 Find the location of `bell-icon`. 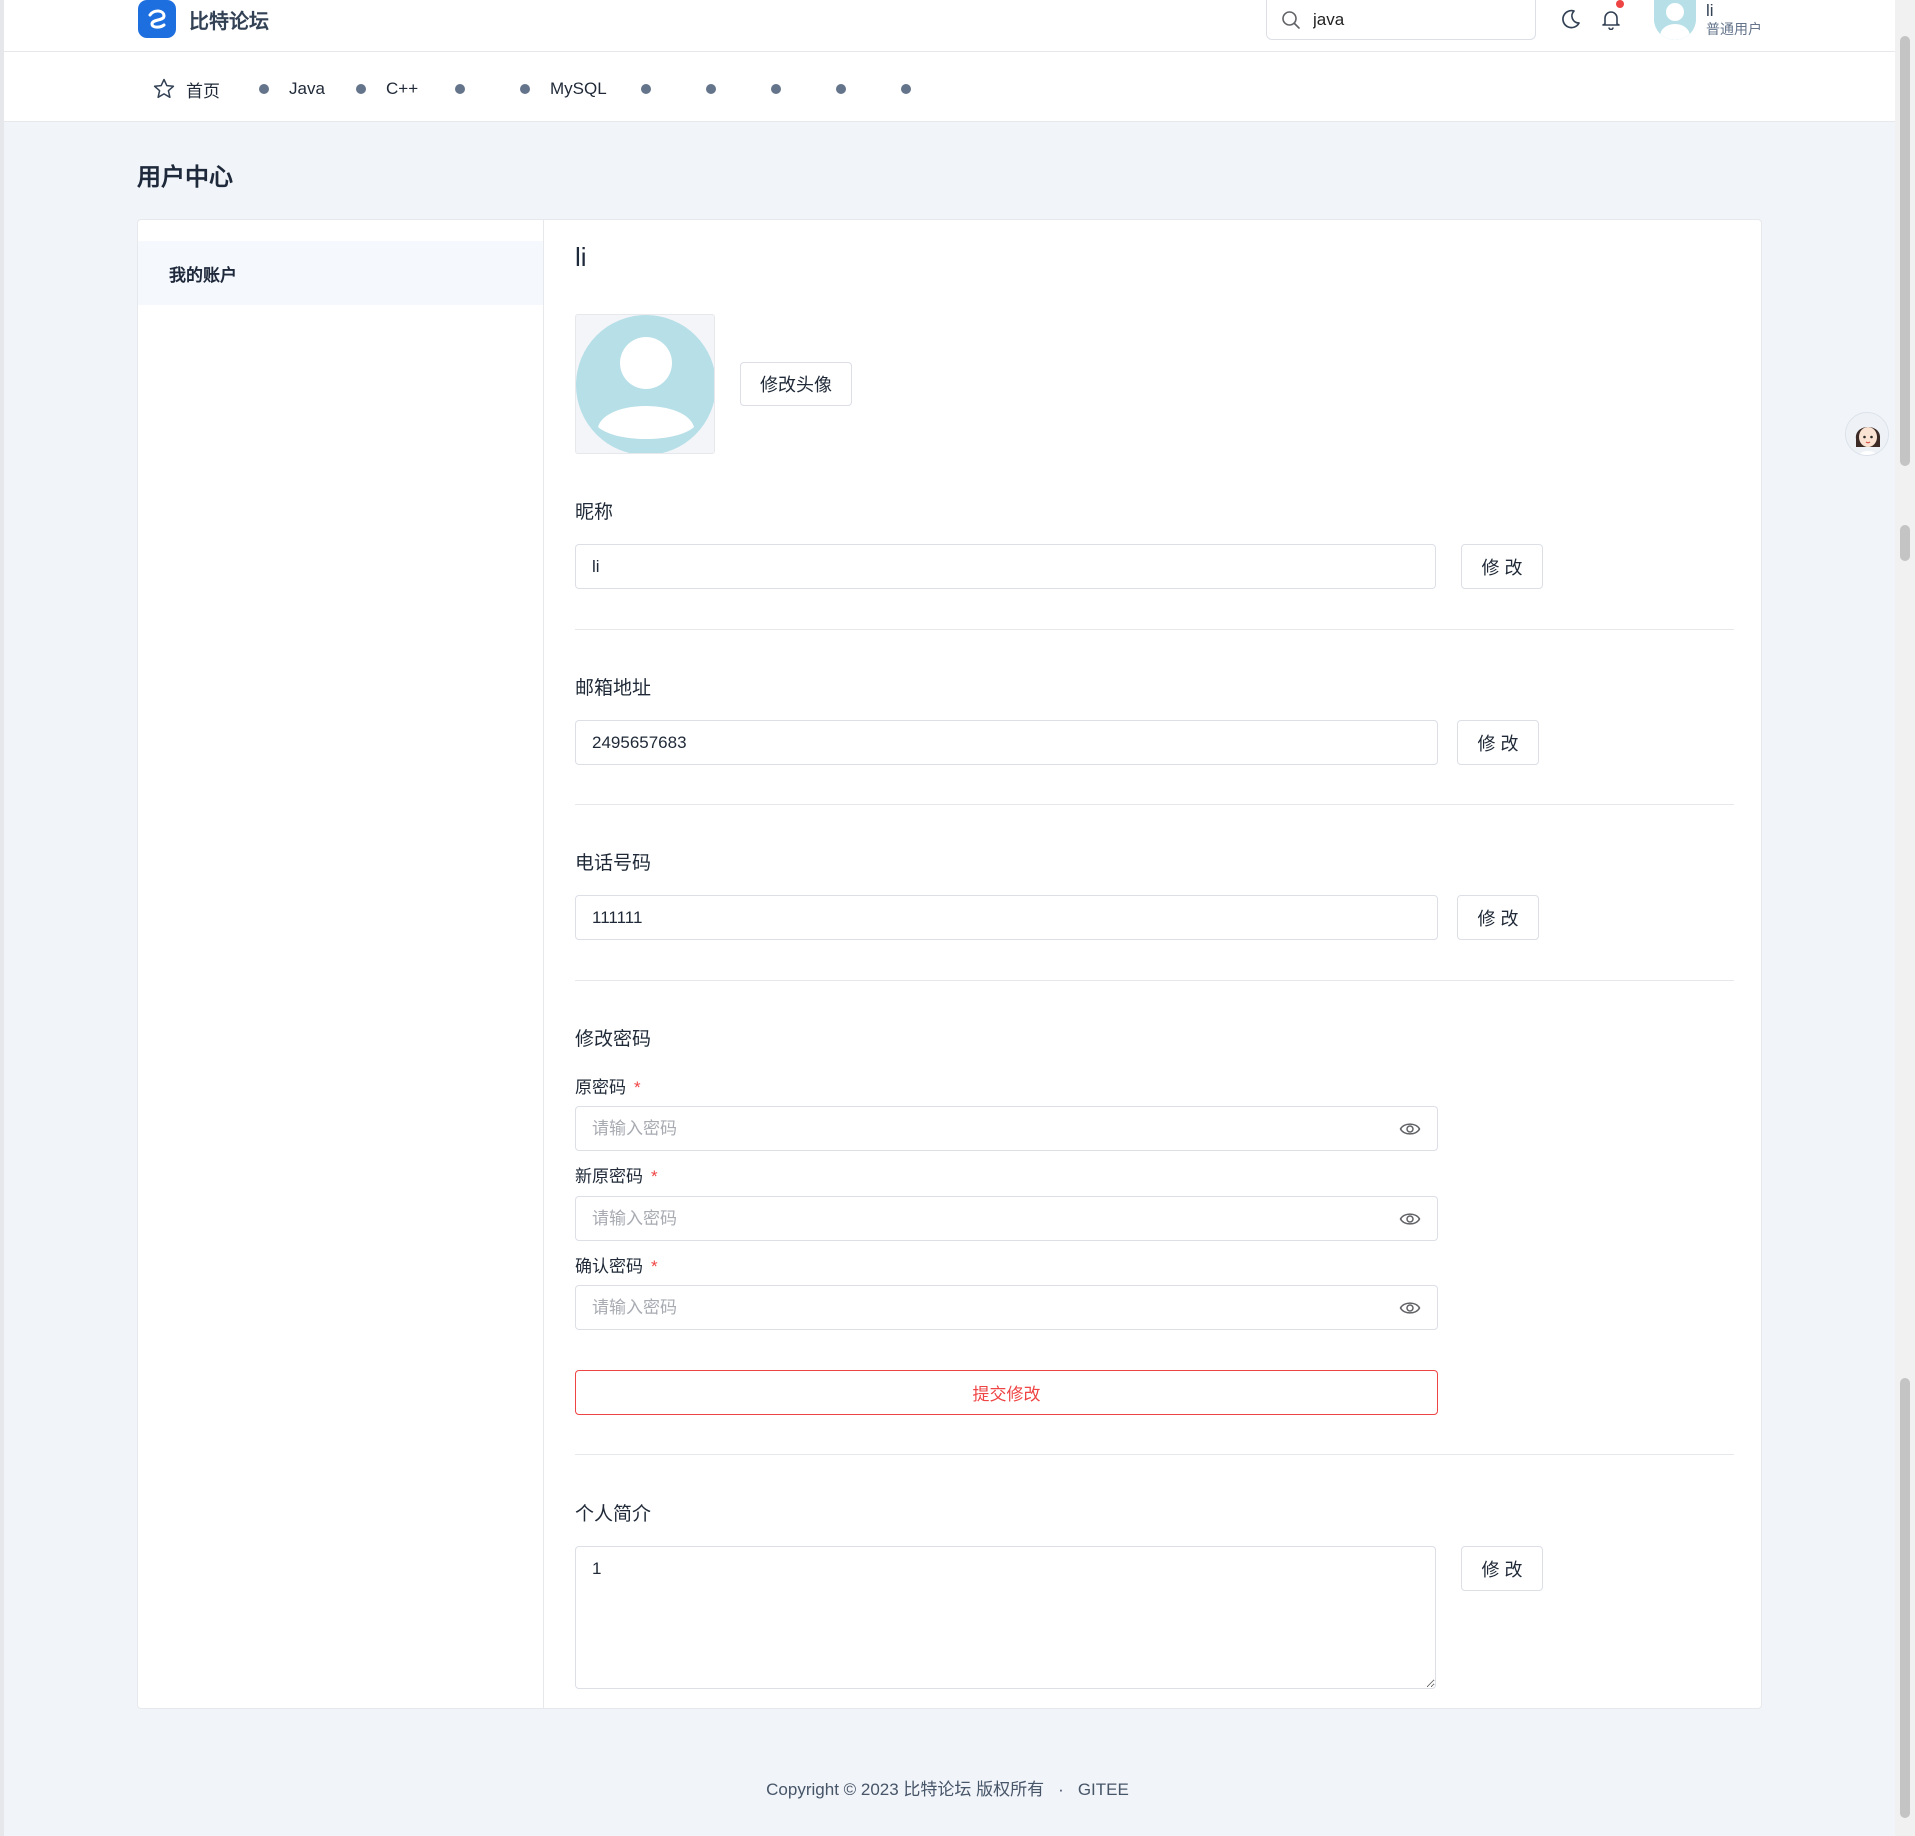

bell-icon is located at coordinates (1611, 20).